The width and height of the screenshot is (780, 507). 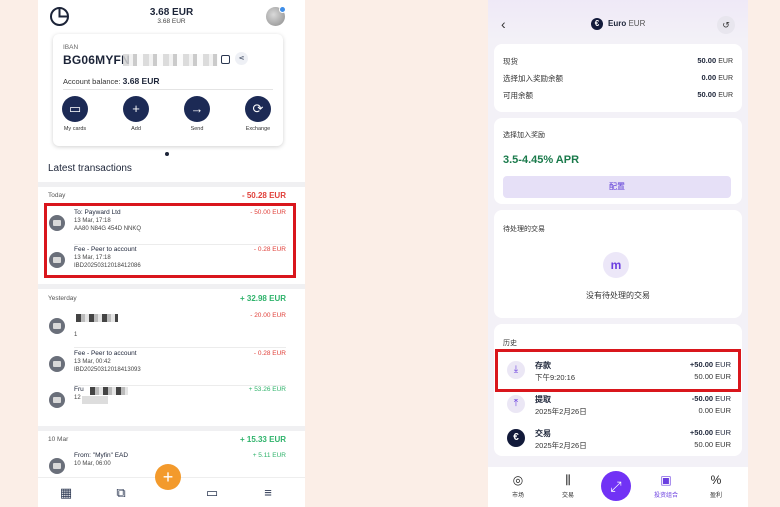 I want to click on copy-icon, so click(x=225, y=59).